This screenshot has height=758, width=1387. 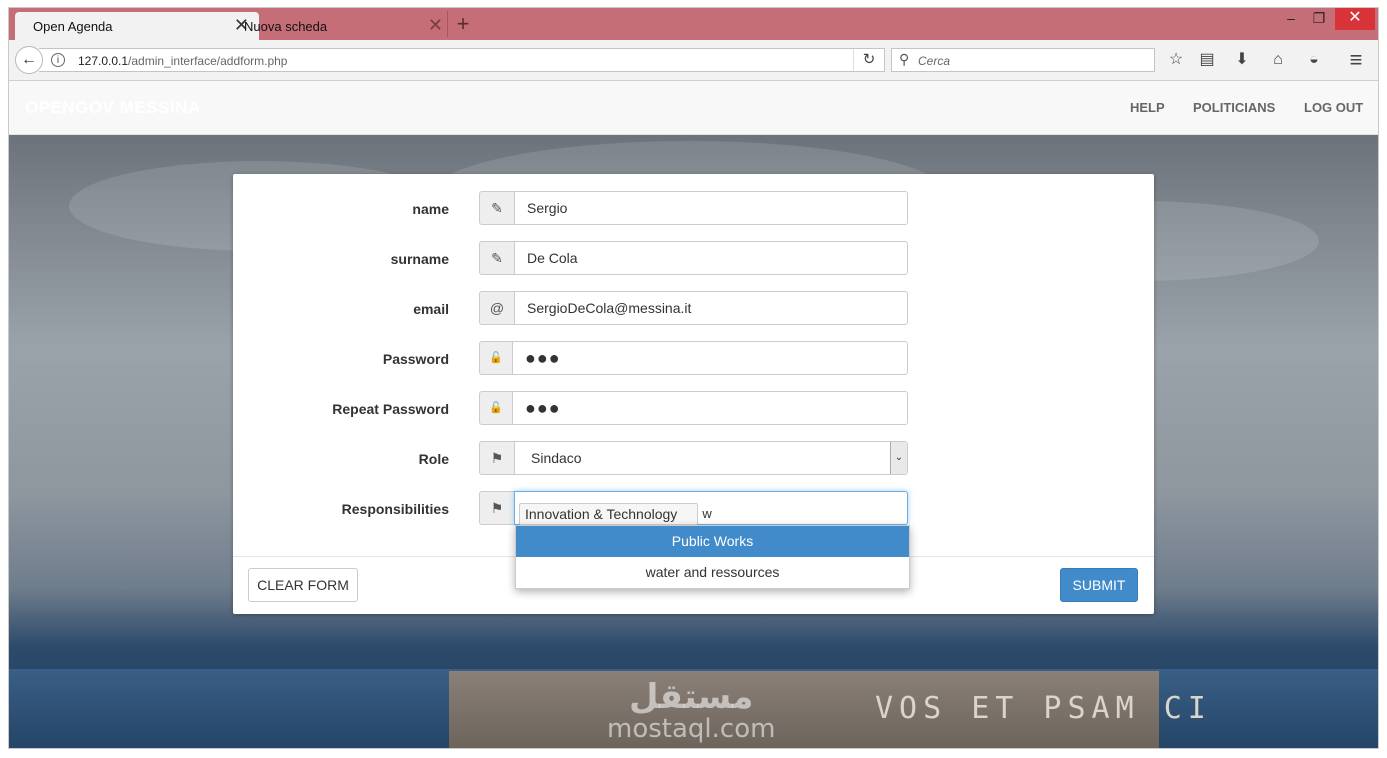 What do you see at coordinates (1333, 107) in the screenshot?
I see `nav-log-out: LOG OUT` at bounding box center [1333, 107].